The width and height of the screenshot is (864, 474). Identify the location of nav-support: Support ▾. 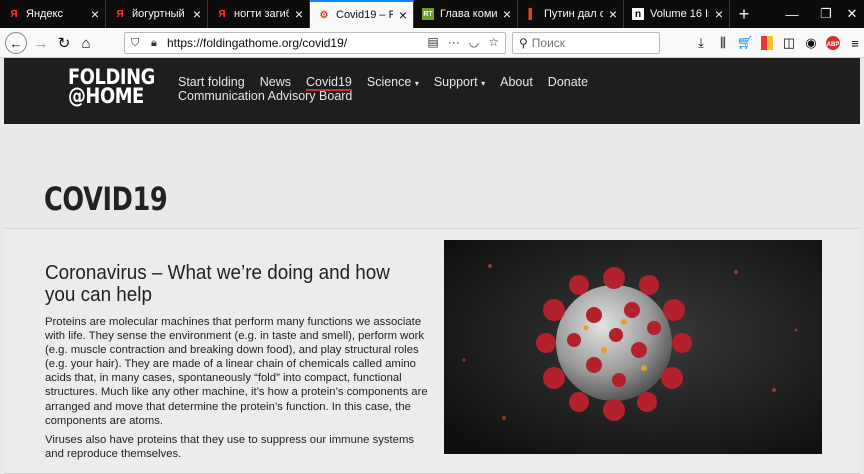
(459, 82).